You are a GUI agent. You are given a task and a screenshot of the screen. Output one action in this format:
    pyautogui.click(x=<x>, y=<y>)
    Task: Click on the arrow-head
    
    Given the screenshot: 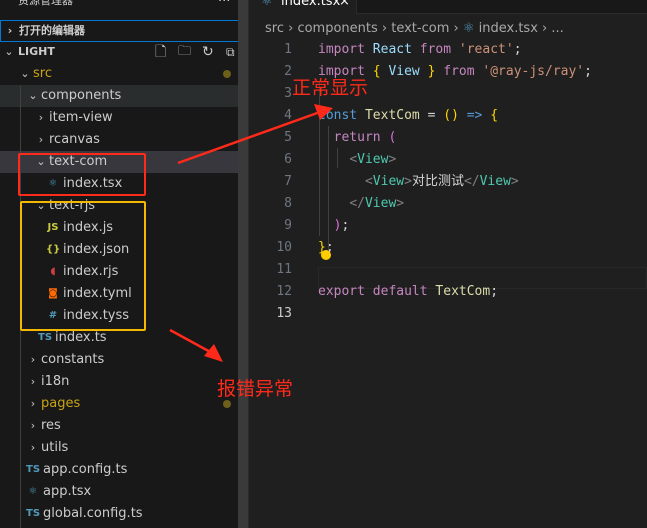 What is the action you would take?
    pyautogui.click(x=213, y=353)
    